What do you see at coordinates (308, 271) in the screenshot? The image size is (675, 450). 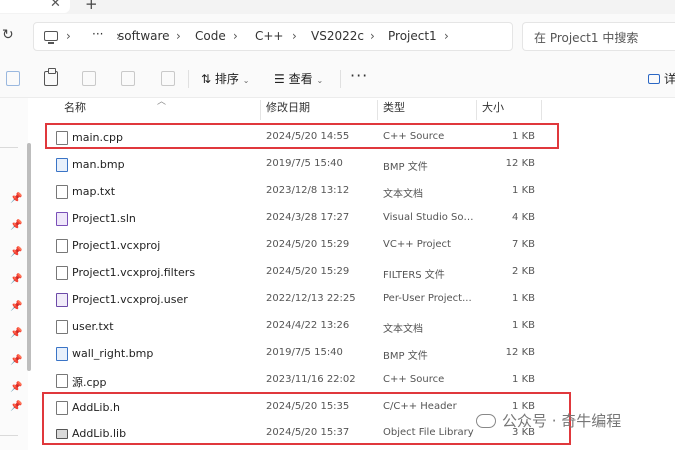 I see `file-modified: 2024/5/20 15:29` at bounding box center [308, 271].